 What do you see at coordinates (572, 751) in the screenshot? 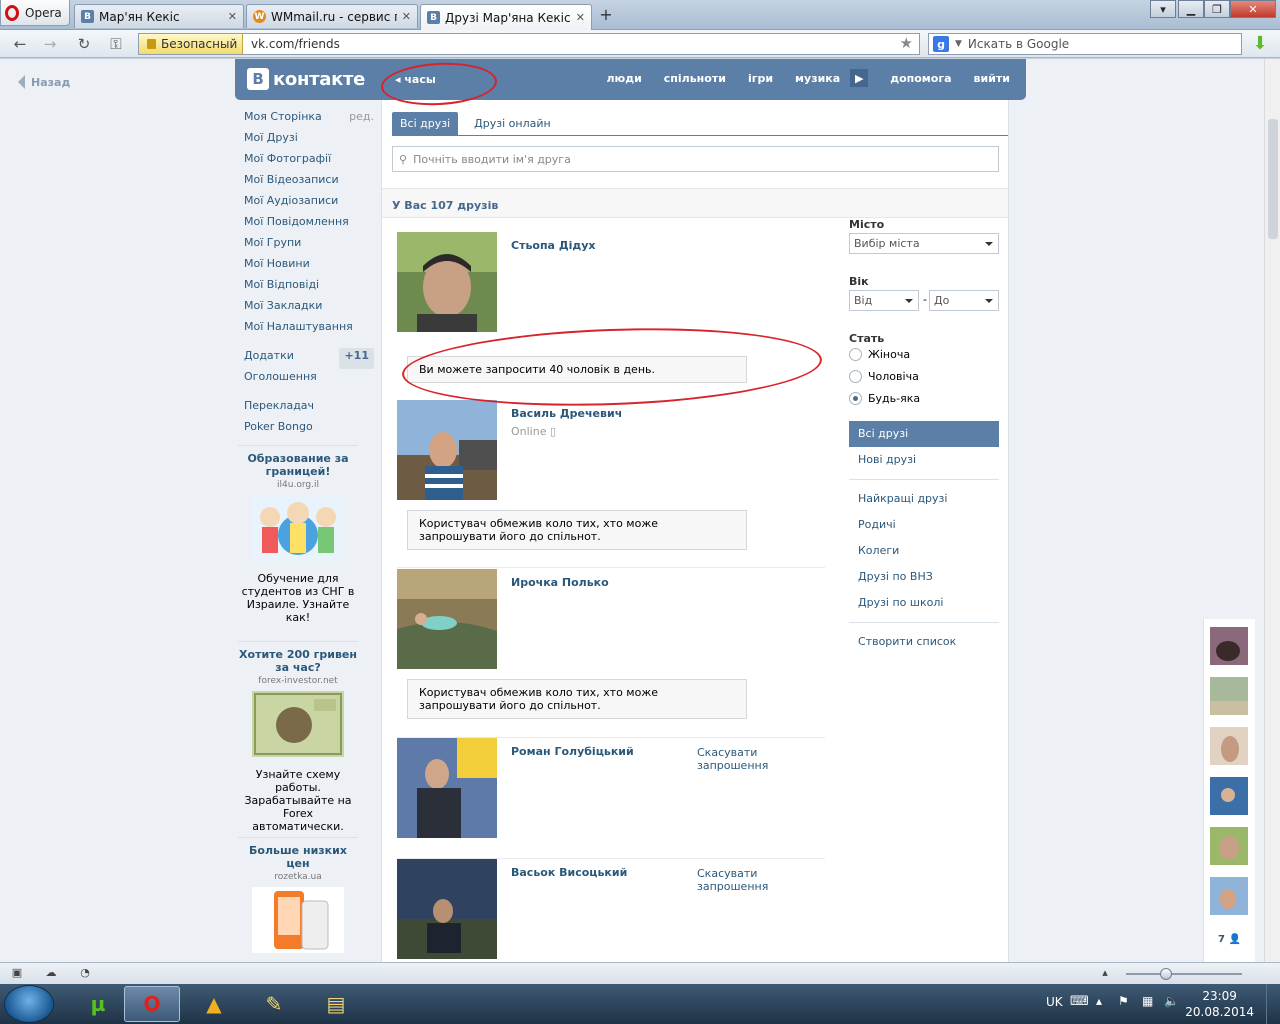
I see `friend-name: Роман Голубіцький` at bounding box center [572, 751].